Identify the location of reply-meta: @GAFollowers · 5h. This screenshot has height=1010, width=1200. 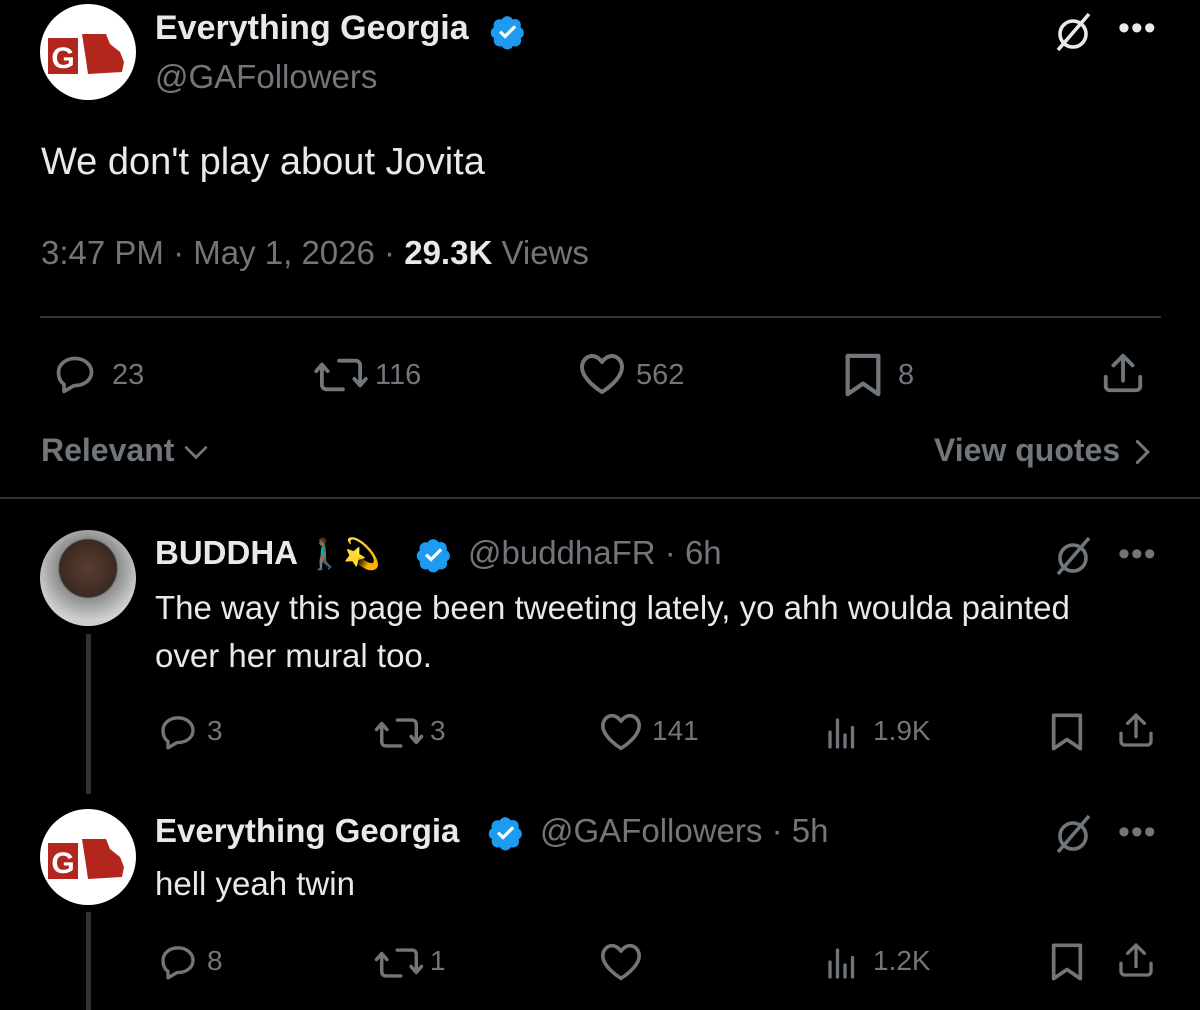
(684, 831).